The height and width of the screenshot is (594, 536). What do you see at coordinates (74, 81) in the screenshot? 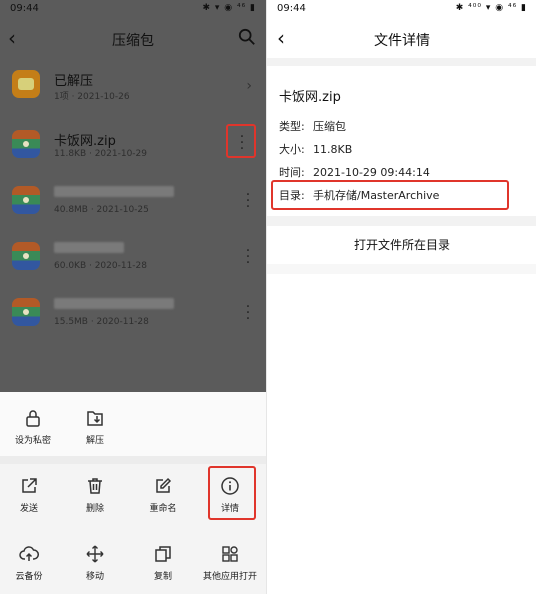
I see `item-name: 已解压` at bounding box center [74, 81].